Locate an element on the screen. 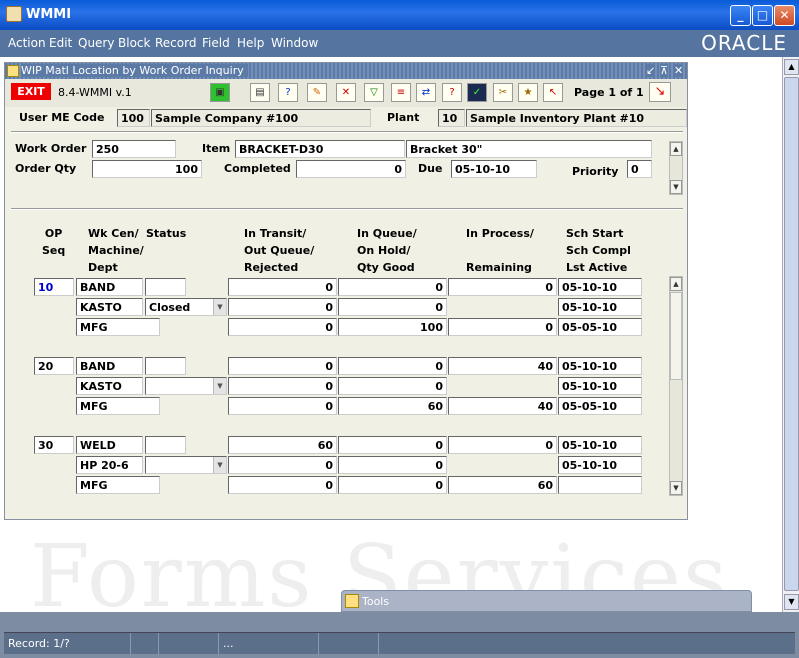 This screenshot has width=799, height=658. item-field: BRACKET-D30 is located at coordinates (320, 149).